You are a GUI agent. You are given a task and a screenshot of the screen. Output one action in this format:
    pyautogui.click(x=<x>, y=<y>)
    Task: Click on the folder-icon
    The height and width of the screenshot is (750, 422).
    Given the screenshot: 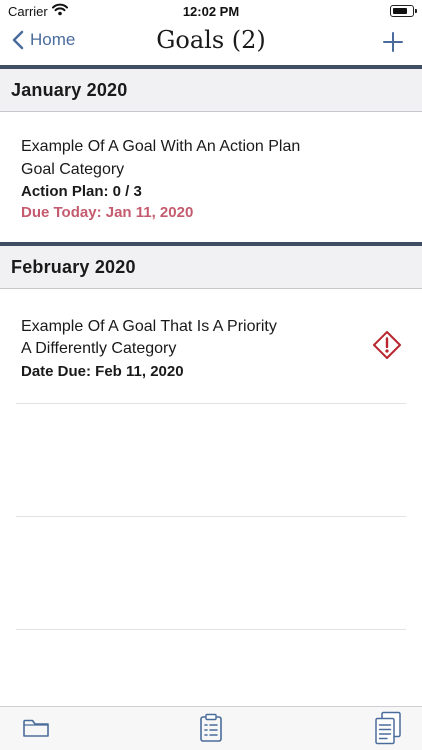 What is the action you would take?
    pyautogui.click(x=36, y=728)
    